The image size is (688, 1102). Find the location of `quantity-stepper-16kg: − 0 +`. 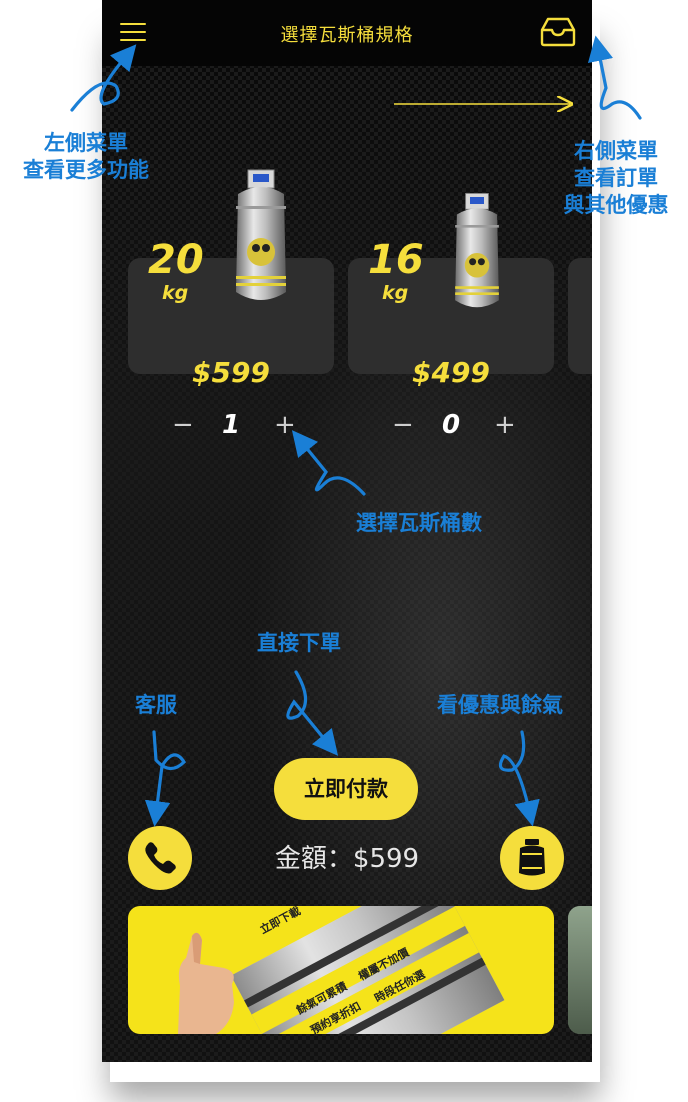

quantity-stepper-16kg: − 0 + is located at coordinates (451, 425).